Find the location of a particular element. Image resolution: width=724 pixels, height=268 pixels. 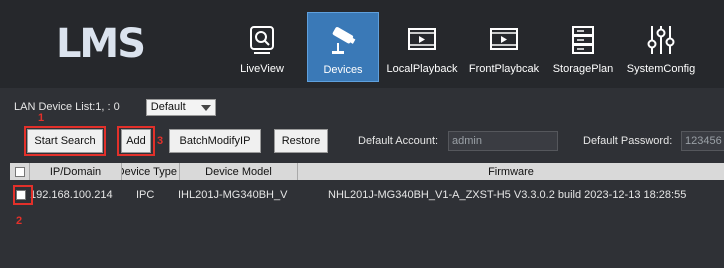

annotation-step-2: 2 is located at coordinates (19, 221).